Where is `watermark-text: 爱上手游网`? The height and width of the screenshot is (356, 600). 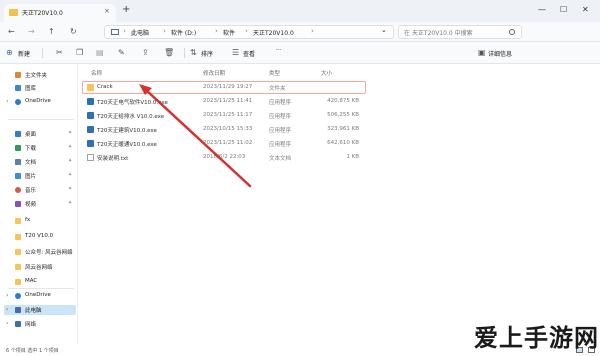
watermark-text: 爱上手游网 is located at coordinates (536, 338).